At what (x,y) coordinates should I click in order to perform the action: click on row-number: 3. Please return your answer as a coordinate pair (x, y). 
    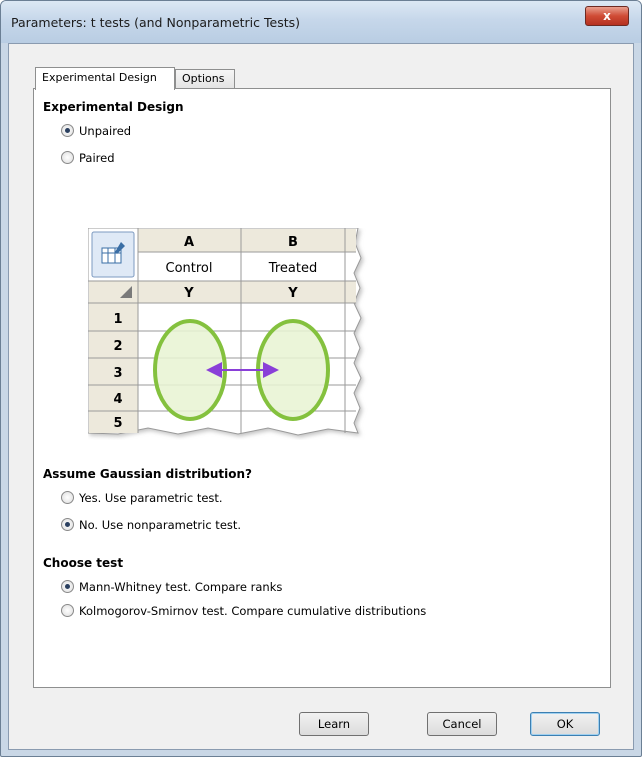
    Looking at the image, I should click on (117, 373).